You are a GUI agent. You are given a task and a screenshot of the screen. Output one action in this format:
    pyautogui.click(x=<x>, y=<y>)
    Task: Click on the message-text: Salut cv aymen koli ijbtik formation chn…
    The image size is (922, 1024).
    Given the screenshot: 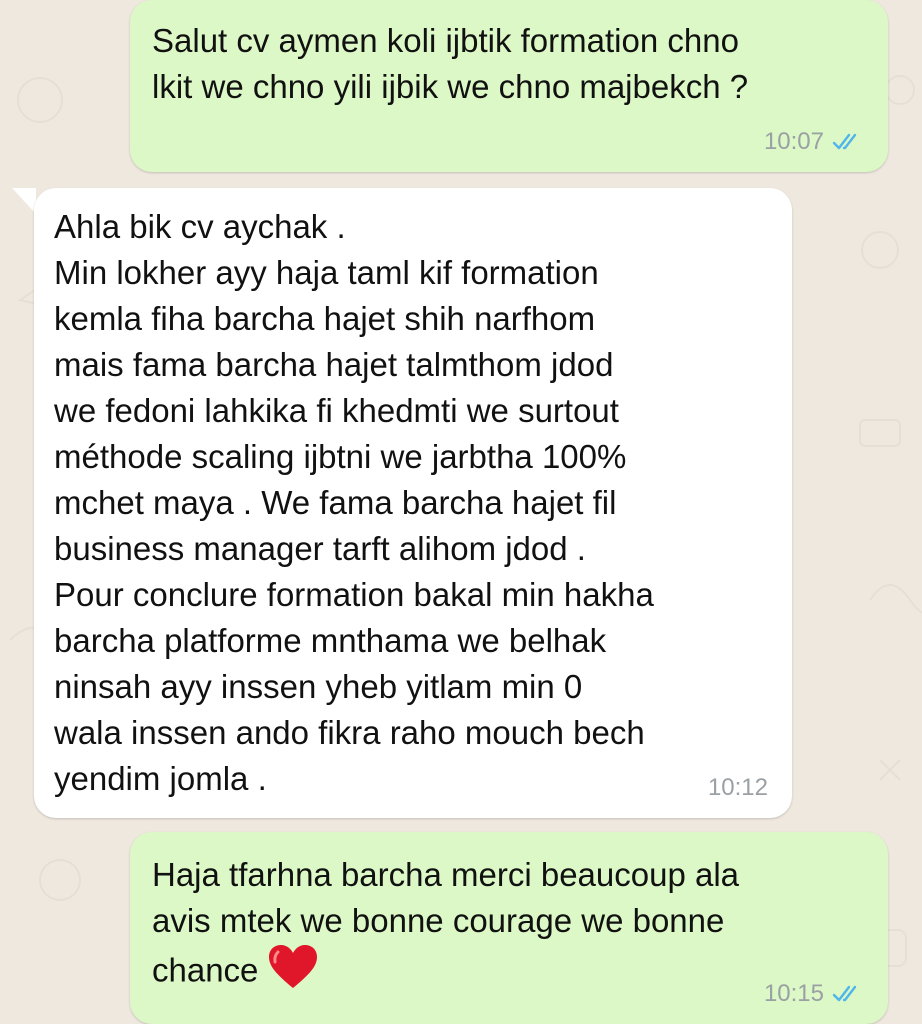 What is the action you would take?
    pyautogui.click(x=450, y=63)
    